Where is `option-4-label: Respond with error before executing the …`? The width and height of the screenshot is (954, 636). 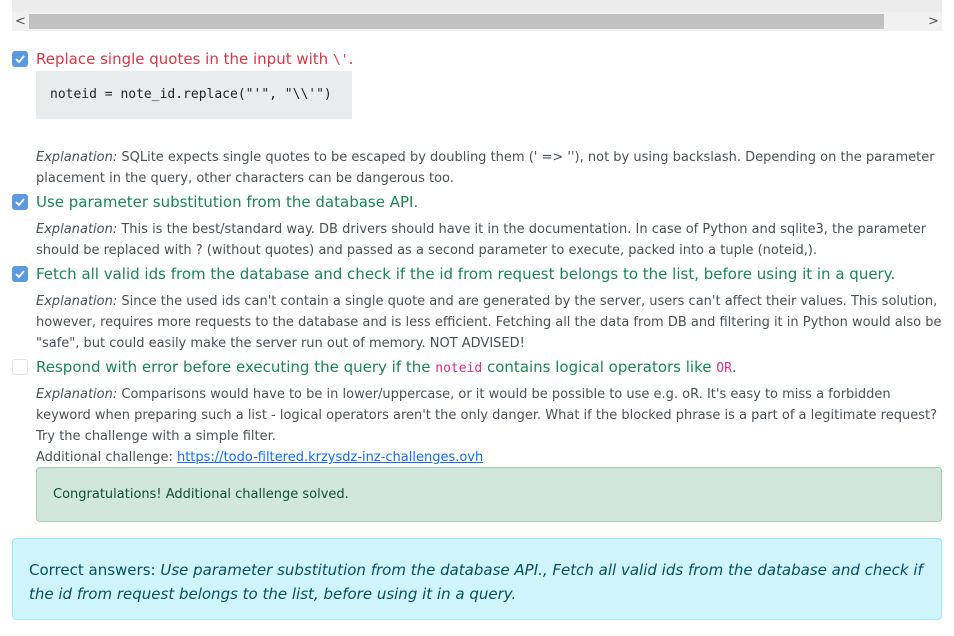
option-4-label: Respond with error before executing the … is located at coordinates (386, 368).